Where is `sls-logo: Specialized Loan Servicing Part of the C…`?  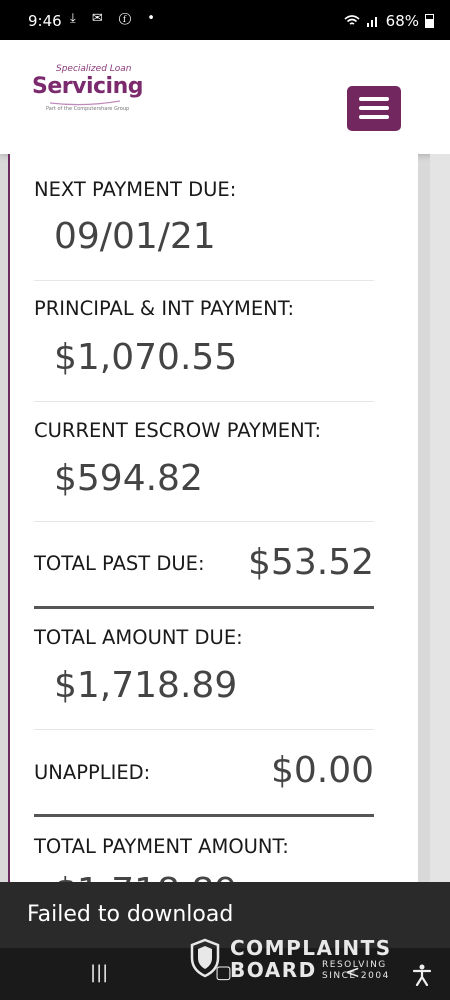 sls-logo: Specialized Loan Servicing Part of the C… is located at coordinates (92, 94).